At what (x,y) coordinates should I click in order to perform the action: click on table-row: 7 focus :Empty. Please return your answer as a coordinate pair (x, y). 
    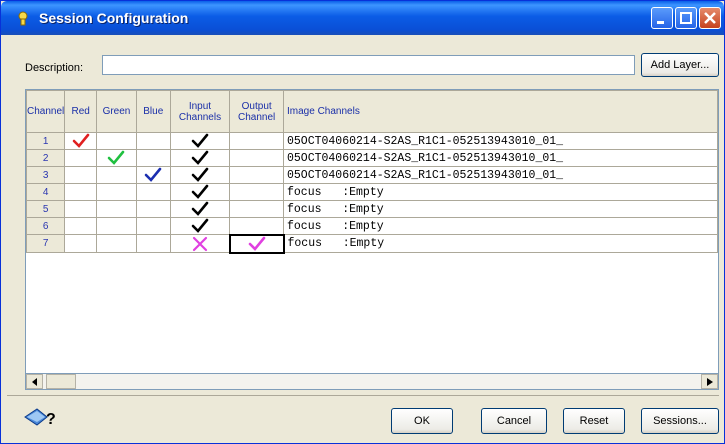
    Looking at the image, I should click on (371, 243).